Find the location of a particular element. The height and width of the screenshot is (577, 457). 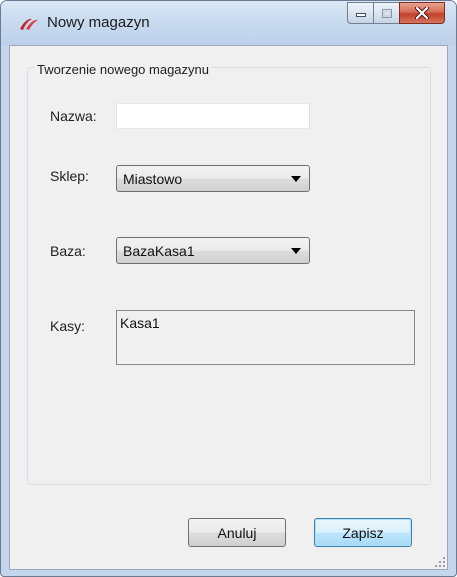

shop-combobox: Miastowo is located at coordinates (213, 178).